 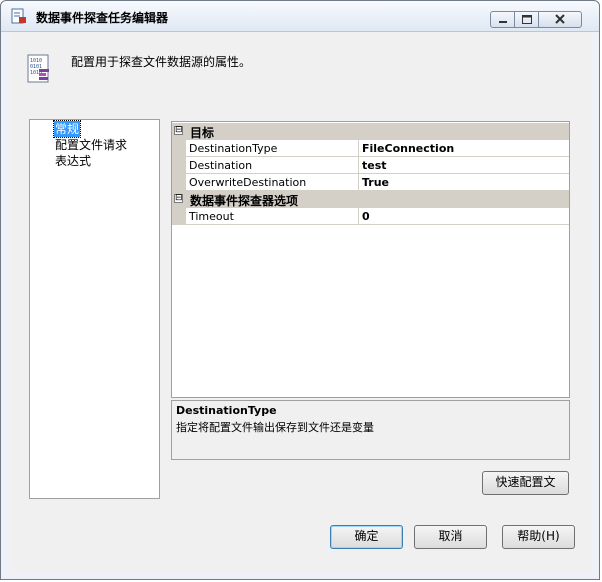 What do you see at coordinates (375, 182) in the screenshot?
I see `property-value: True` at bounding box center [375, 182].